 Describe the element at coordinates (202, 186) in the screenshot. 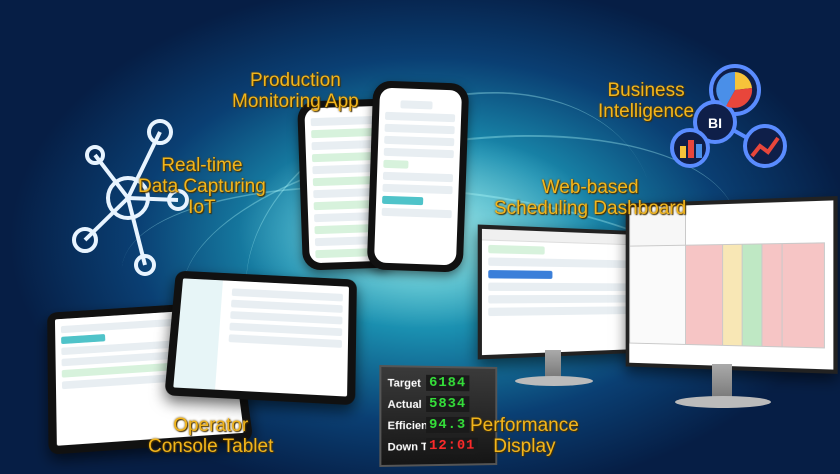

I see `label-realtime-data: Real-time Data Capturing IoT` at that location.